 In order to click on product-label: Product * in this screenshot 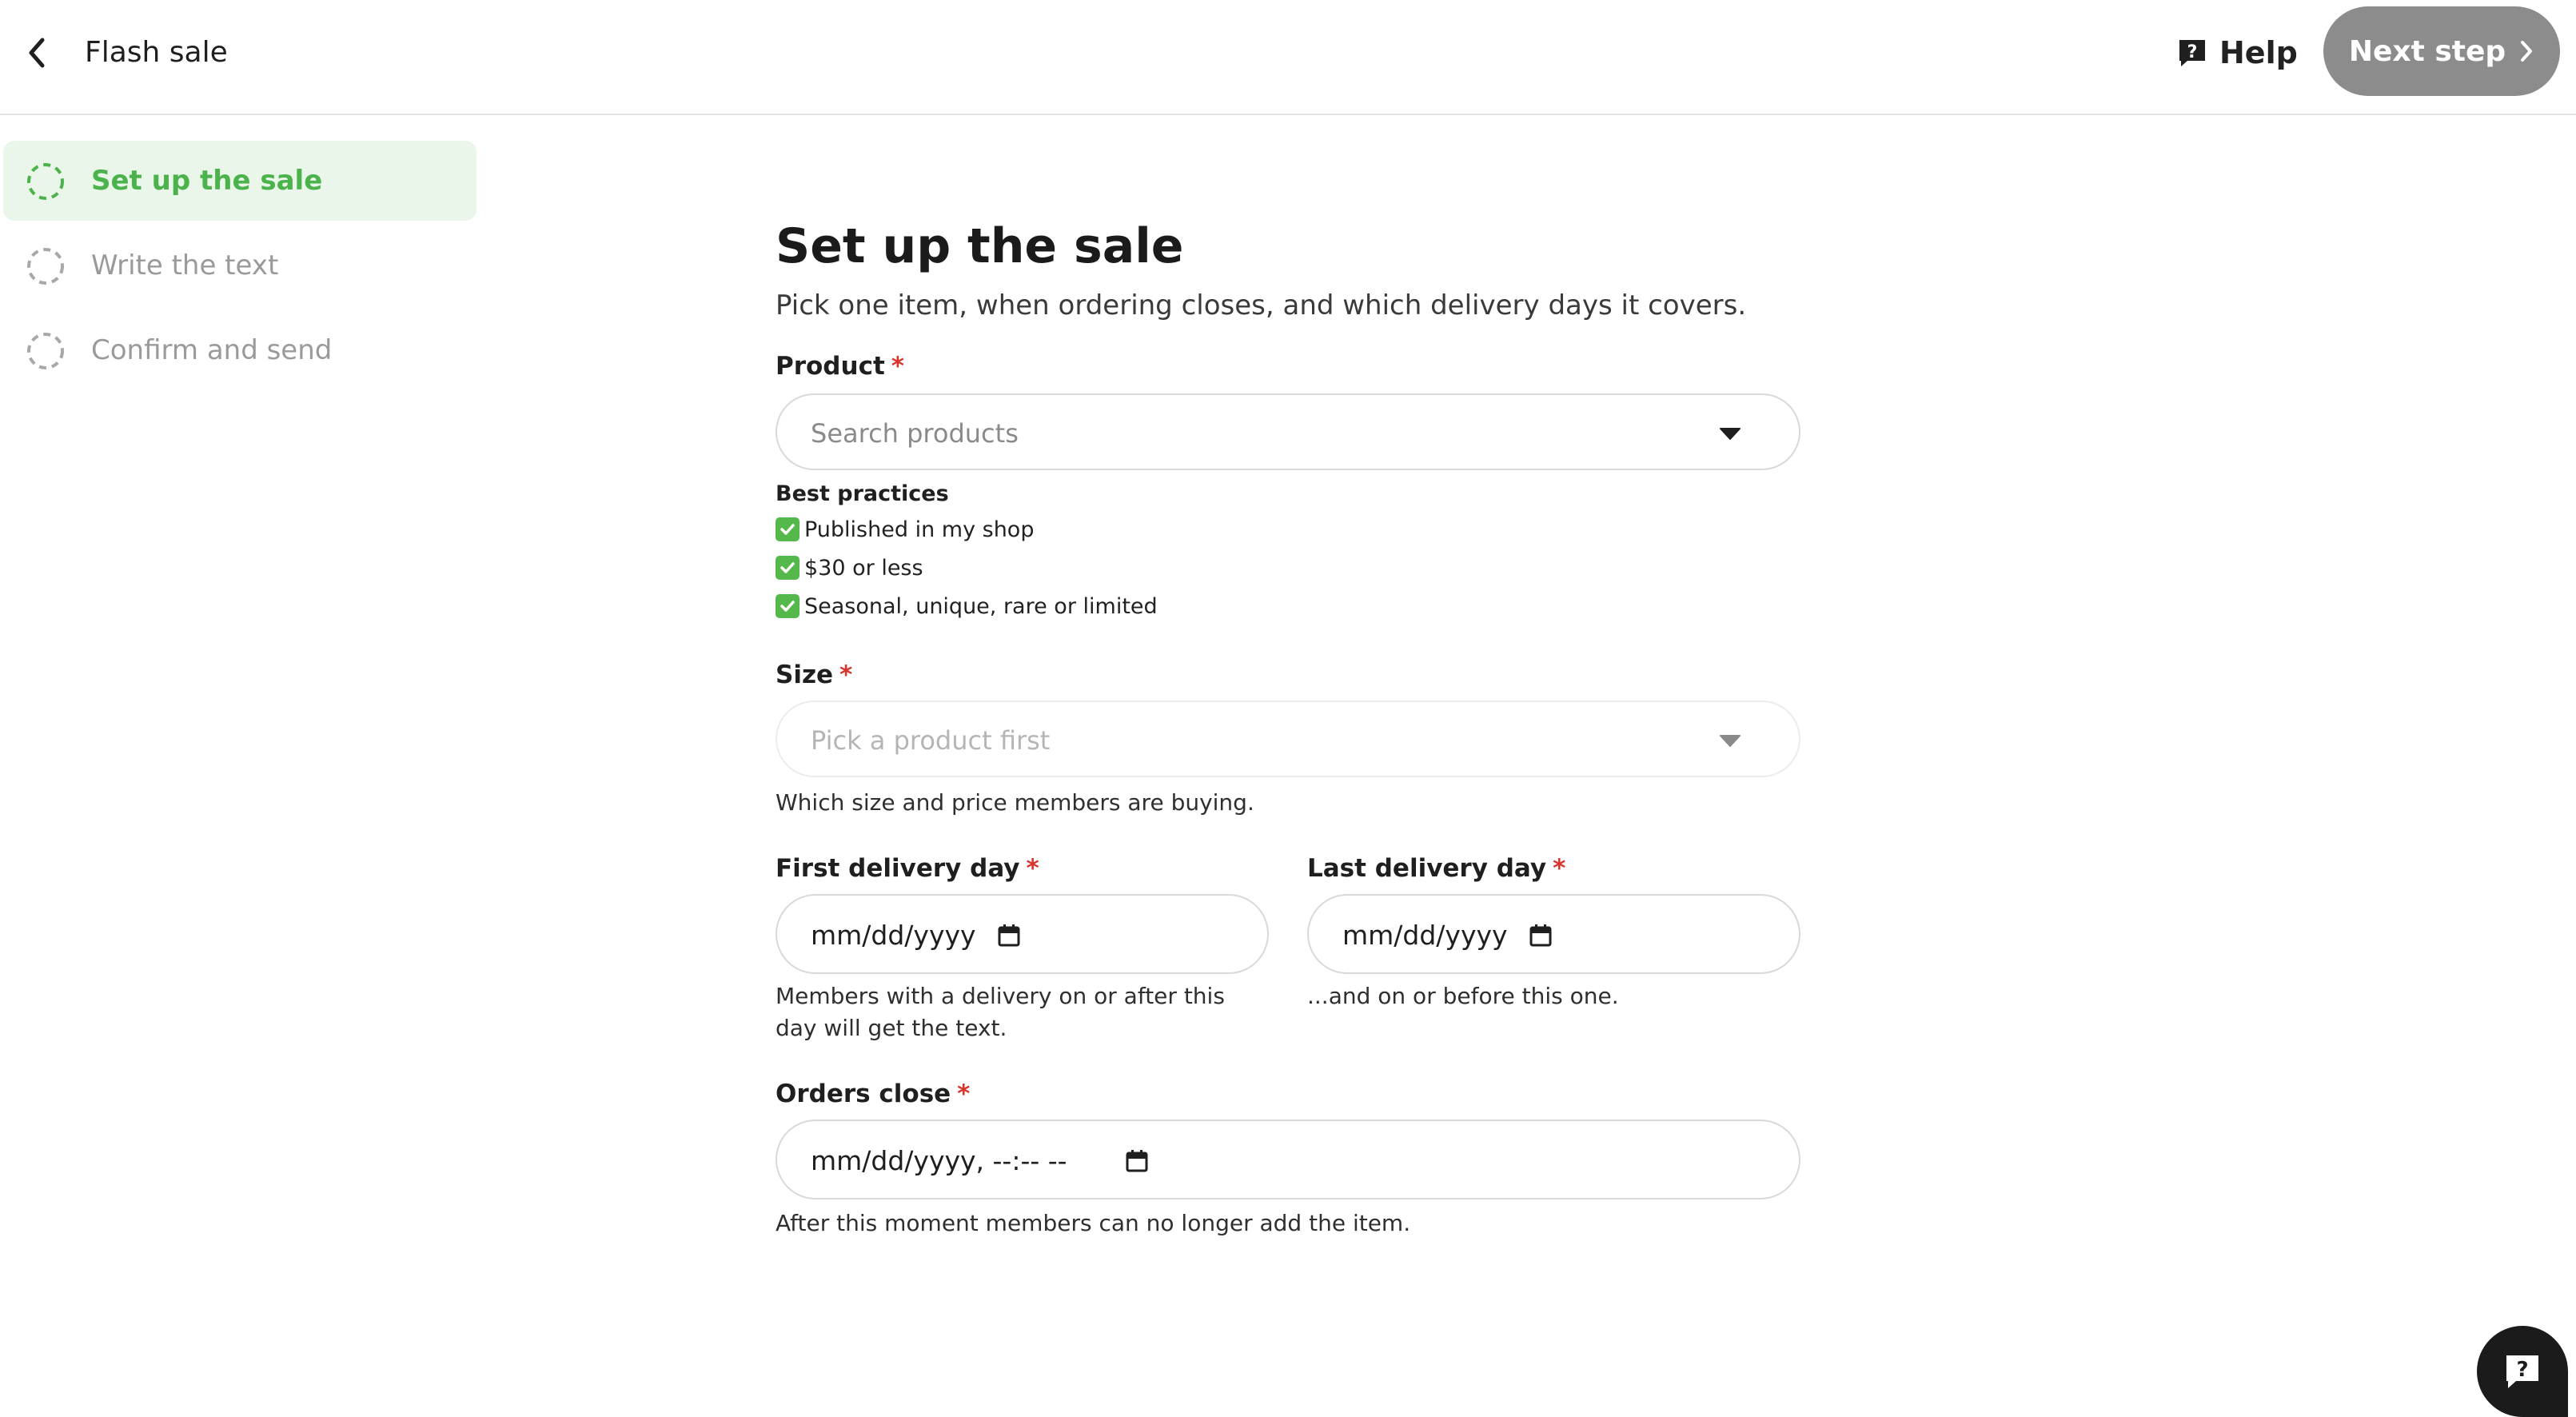, I will do `click(1288, 367)`.